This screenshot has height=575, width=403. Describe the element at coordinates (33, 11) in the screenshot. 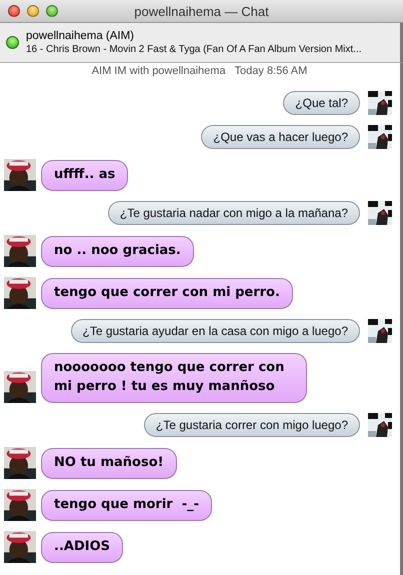

I see `minimize-button` at that location.